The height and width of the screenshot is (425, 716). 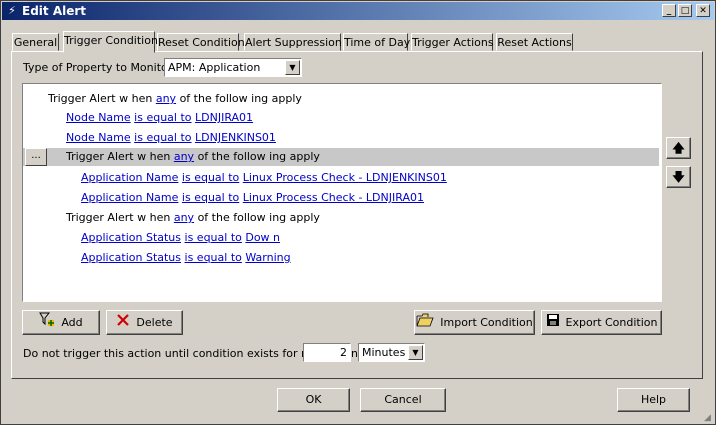 What do you see at coordinates (35, 42) in the screenshot?
I see `tab-general: General` at bounding box center [35, 42].